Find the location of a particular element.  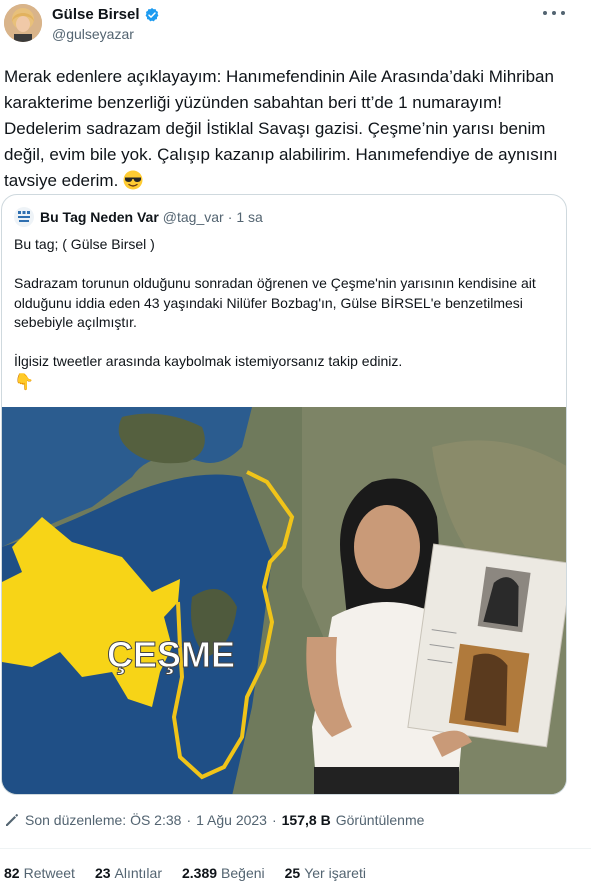

verified-badge-icon is located at coordinates (151, 14).